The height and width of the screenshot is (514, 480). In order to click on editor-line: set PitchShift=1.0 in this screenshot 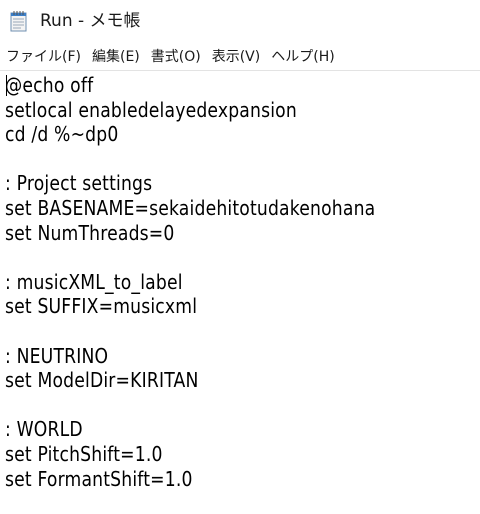, I will do `click(84, 454)`.